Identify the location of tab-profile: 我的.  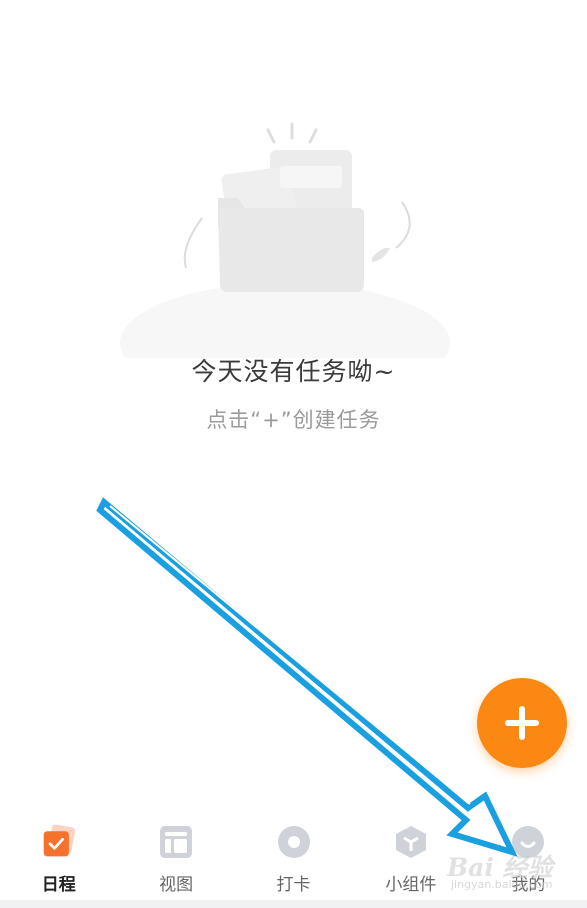
(528, 856).